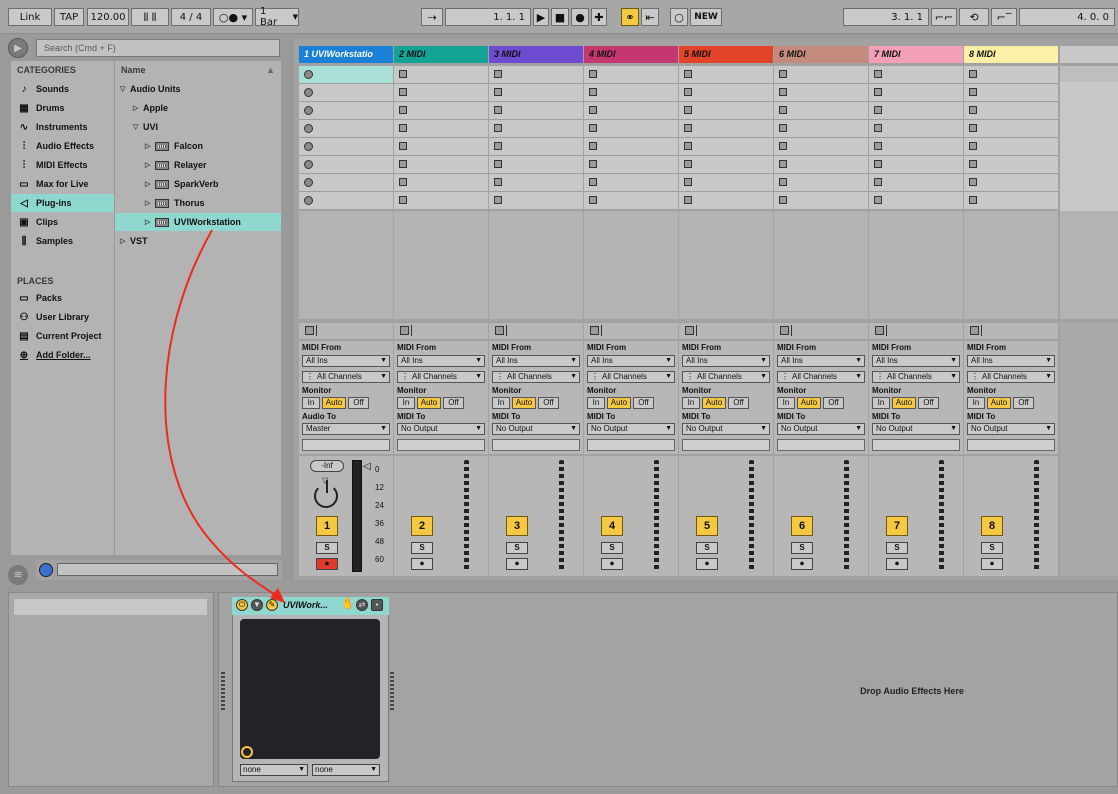 The width and height of the screenshot is (1118, 794). I want to click on arrow-path, so click(224, 415).